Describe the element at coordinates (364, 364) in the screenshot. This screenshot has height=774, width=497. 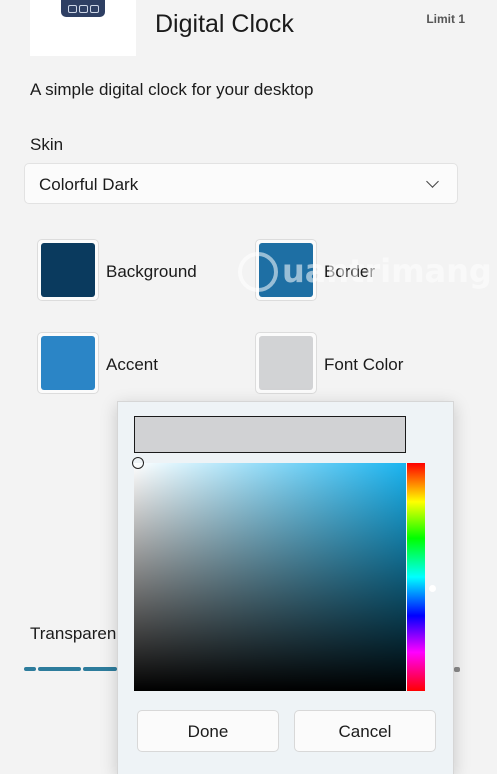
I see `font-color-label: Font Color` at that location.